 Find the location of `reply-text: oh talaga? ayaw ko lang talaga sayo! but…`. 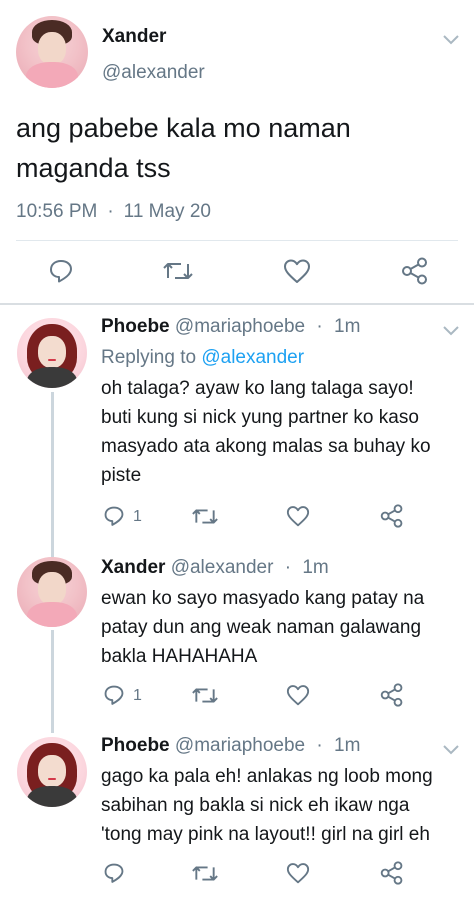

reply-text: oh talaga? ayaw ko lang talaga sayo! but… is located at coordinates (281, 432).